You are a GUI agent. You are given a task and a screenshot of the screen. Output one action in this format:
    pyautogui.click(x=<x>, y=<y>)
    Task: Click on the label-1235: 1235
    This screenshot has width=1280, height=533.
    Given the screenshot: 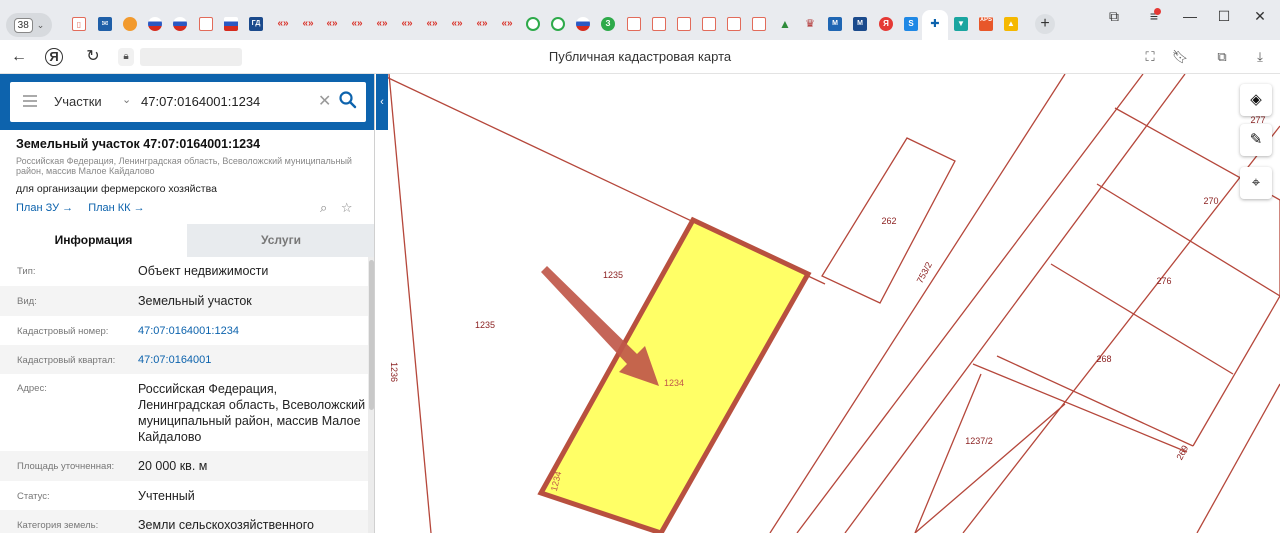 What is the action you would take?
    pyautogui.click(x=485, y=325)
    